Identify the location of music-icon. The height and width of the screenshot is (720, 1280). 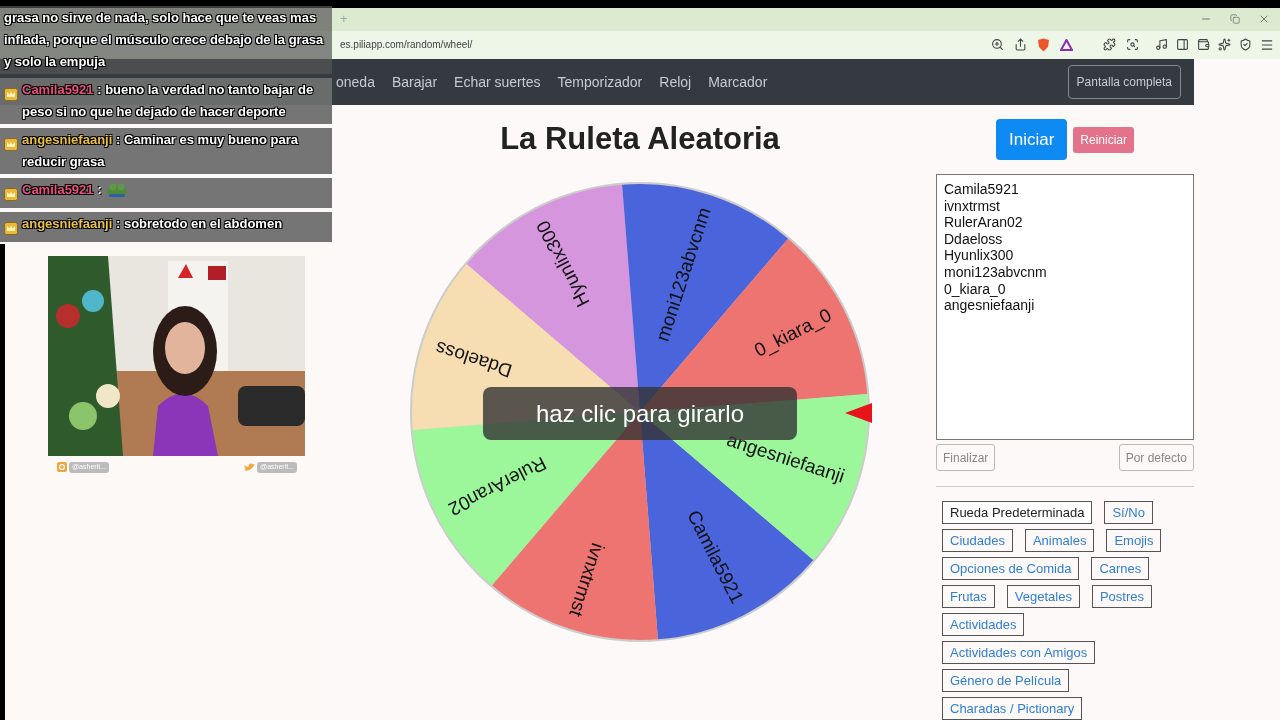
(1161, 45).